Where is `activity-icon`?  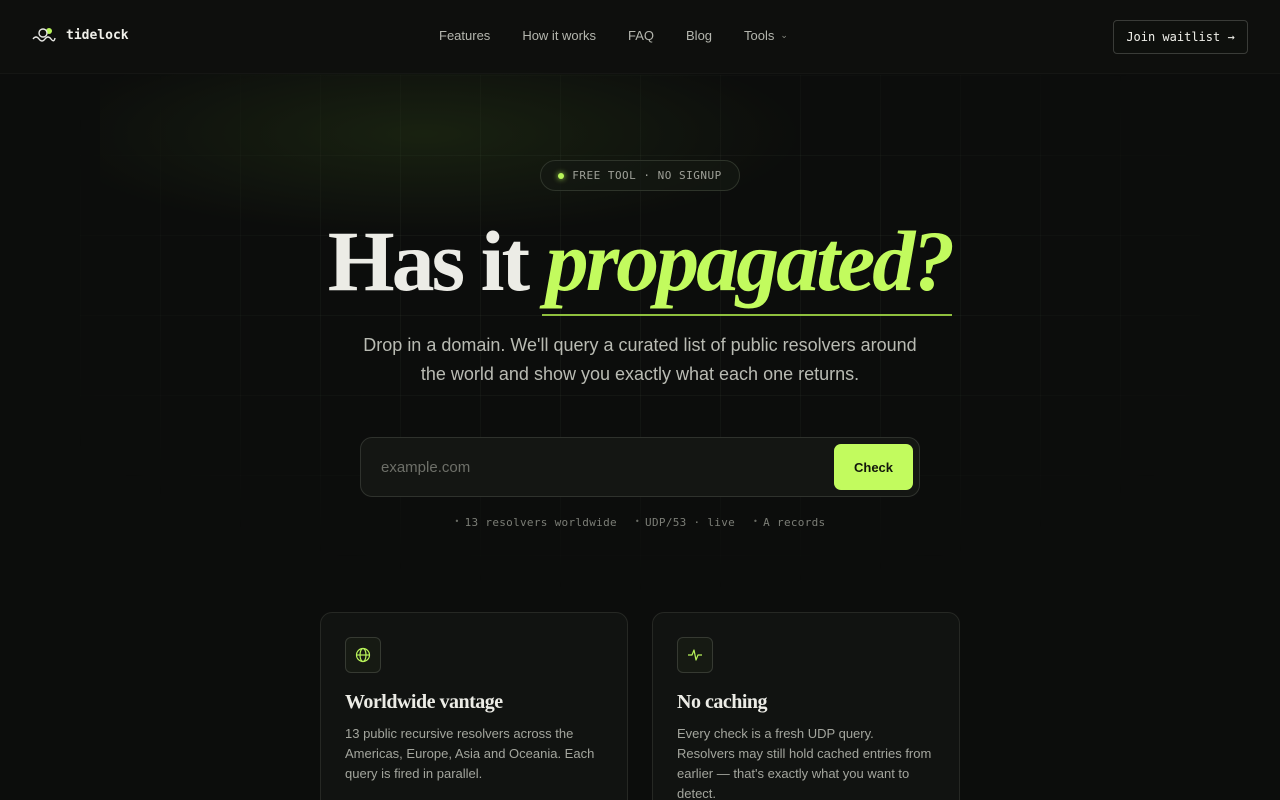 activity-icon is located at coordinates (695, 655).